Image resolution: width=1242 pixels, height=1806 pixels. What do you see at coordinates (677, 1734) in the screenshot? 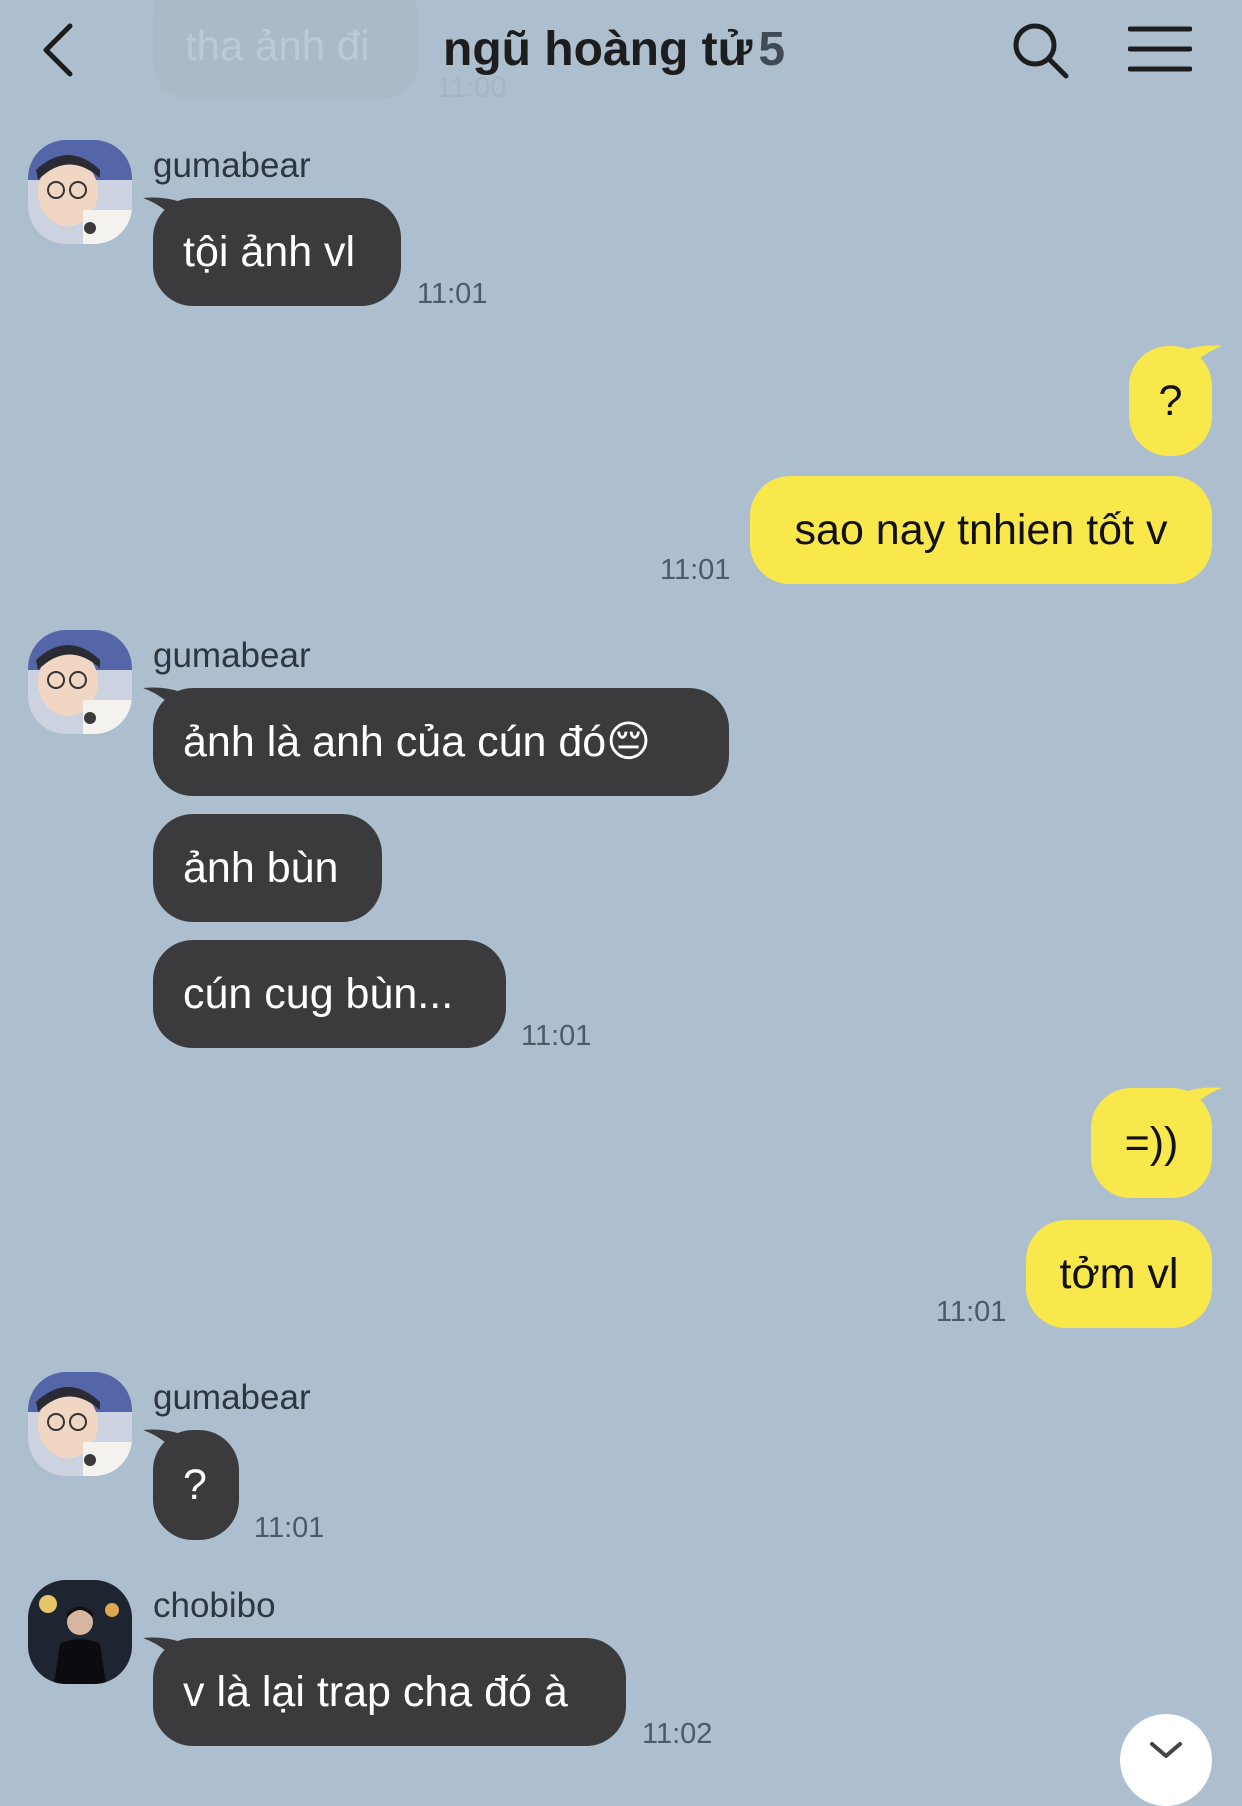
I see `message-time: 11:02` at bounding box center [677, 1734].